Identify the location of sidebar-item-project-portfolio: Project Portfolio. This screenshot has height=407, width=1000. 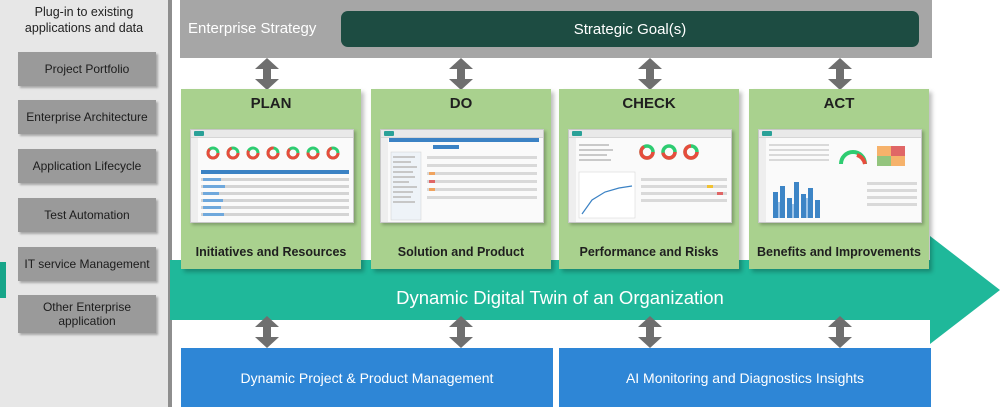
(87, 69).